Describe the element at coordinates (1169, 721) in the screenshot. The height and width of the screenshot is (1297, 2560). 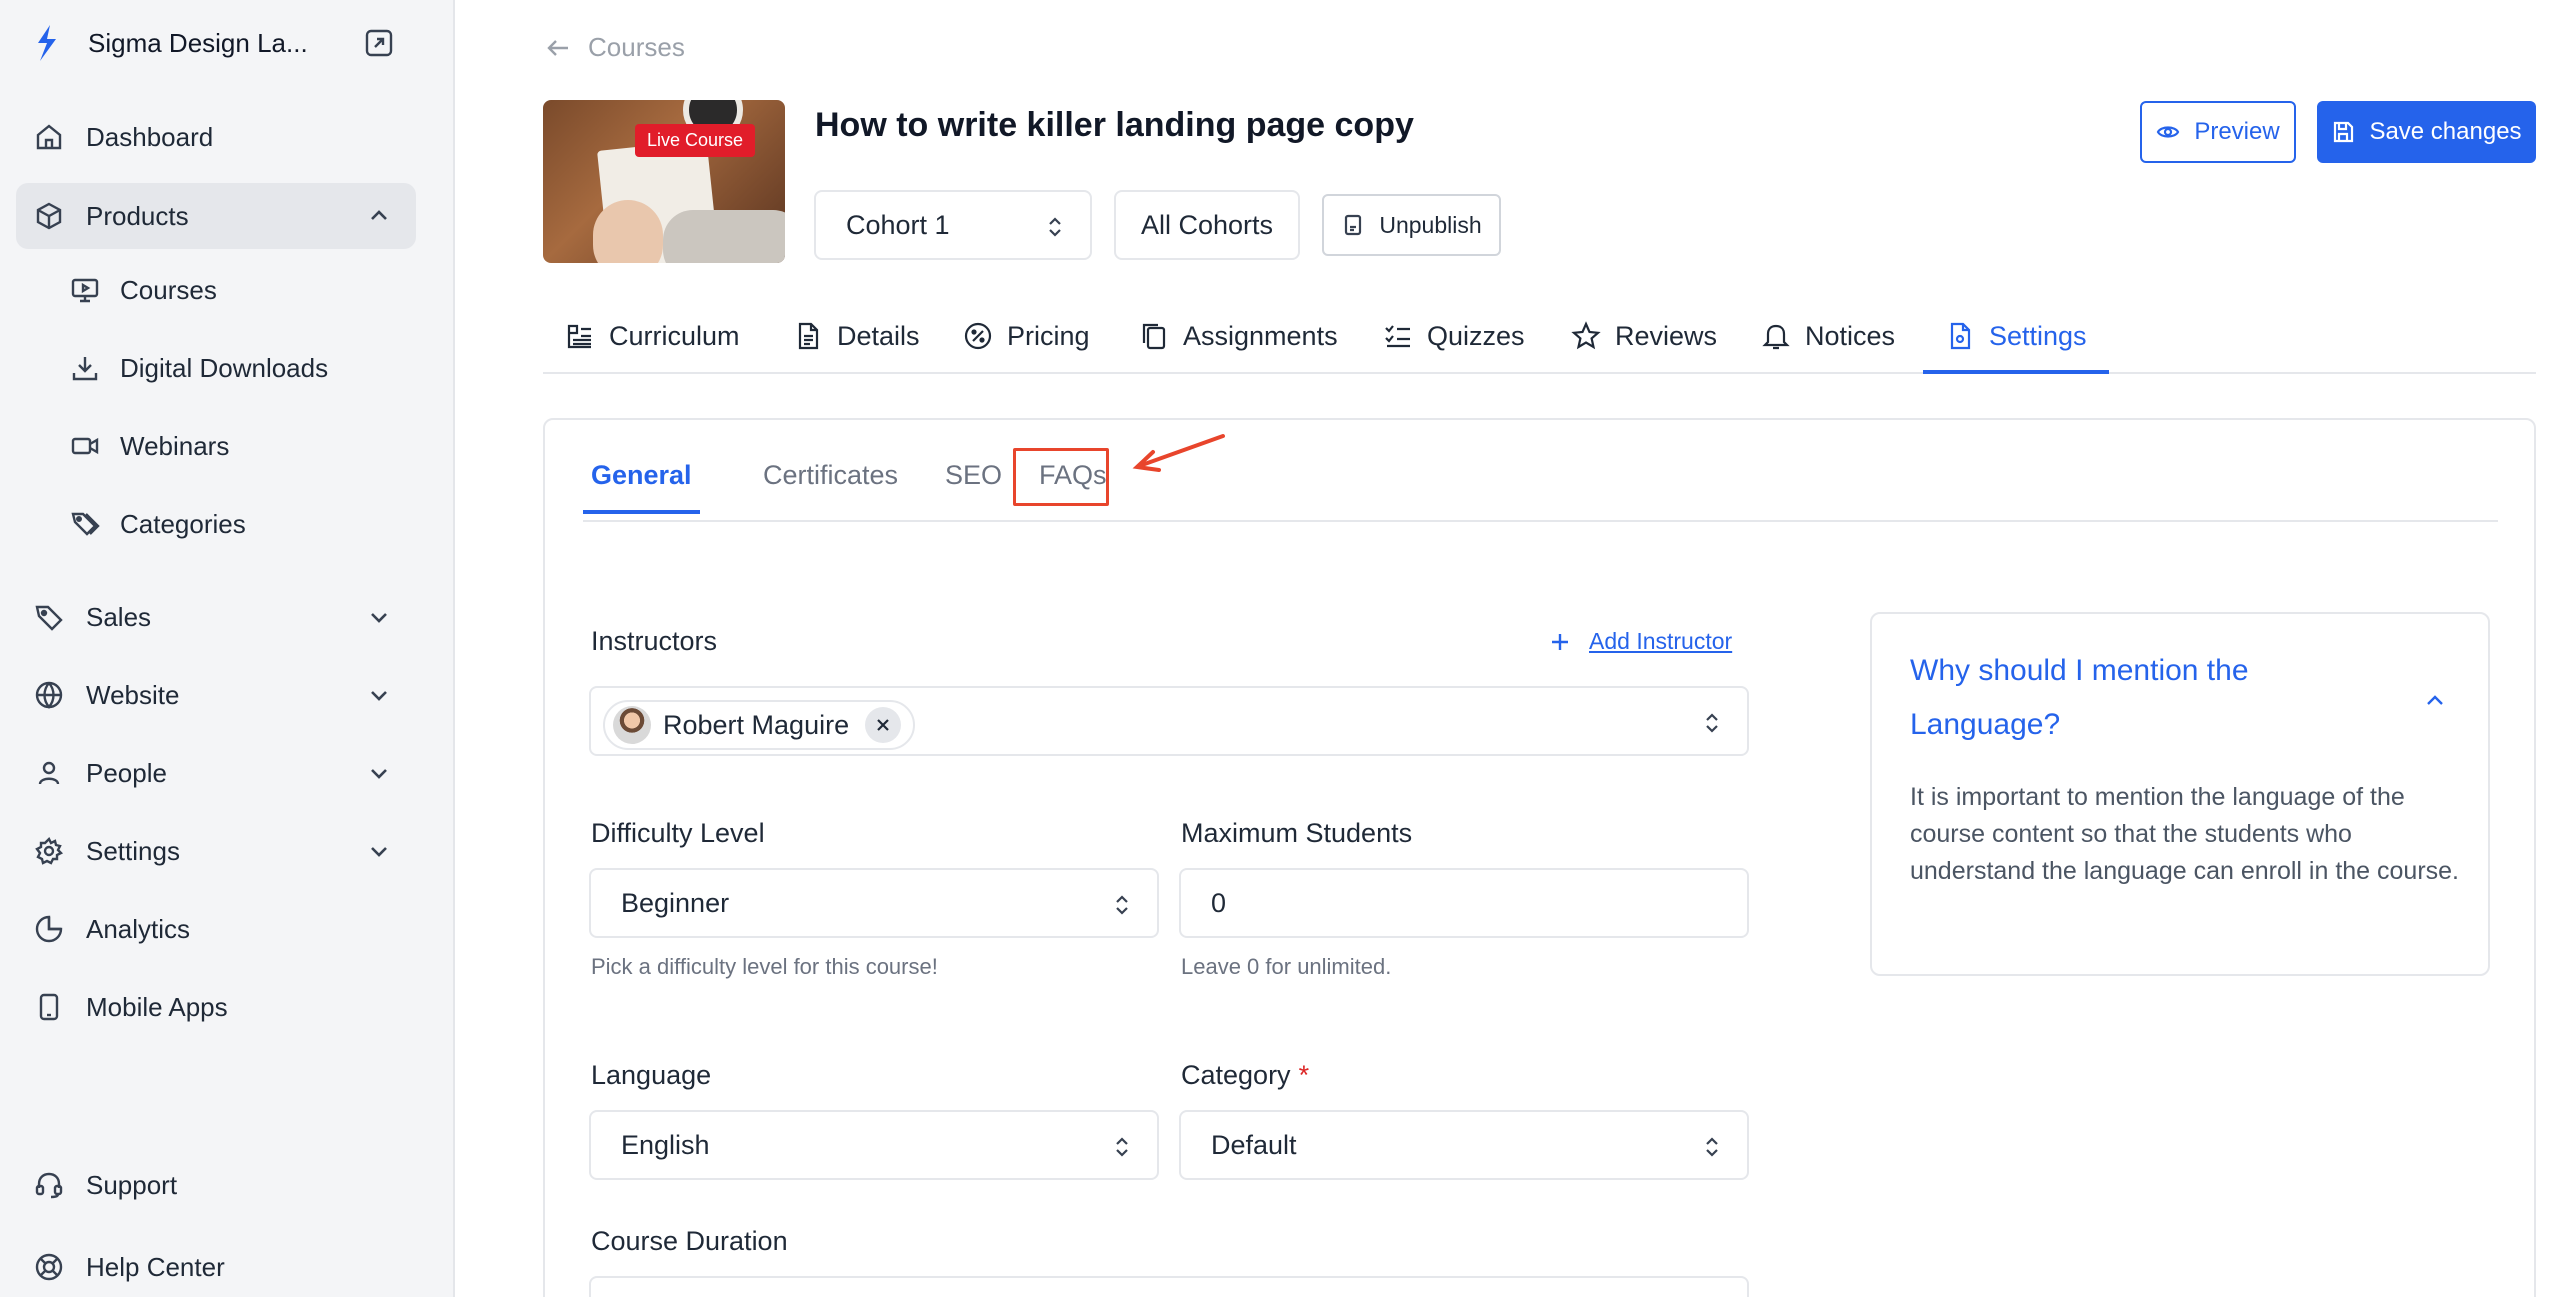
I see `instructors-multiselect: Robert Maguire` at that location.